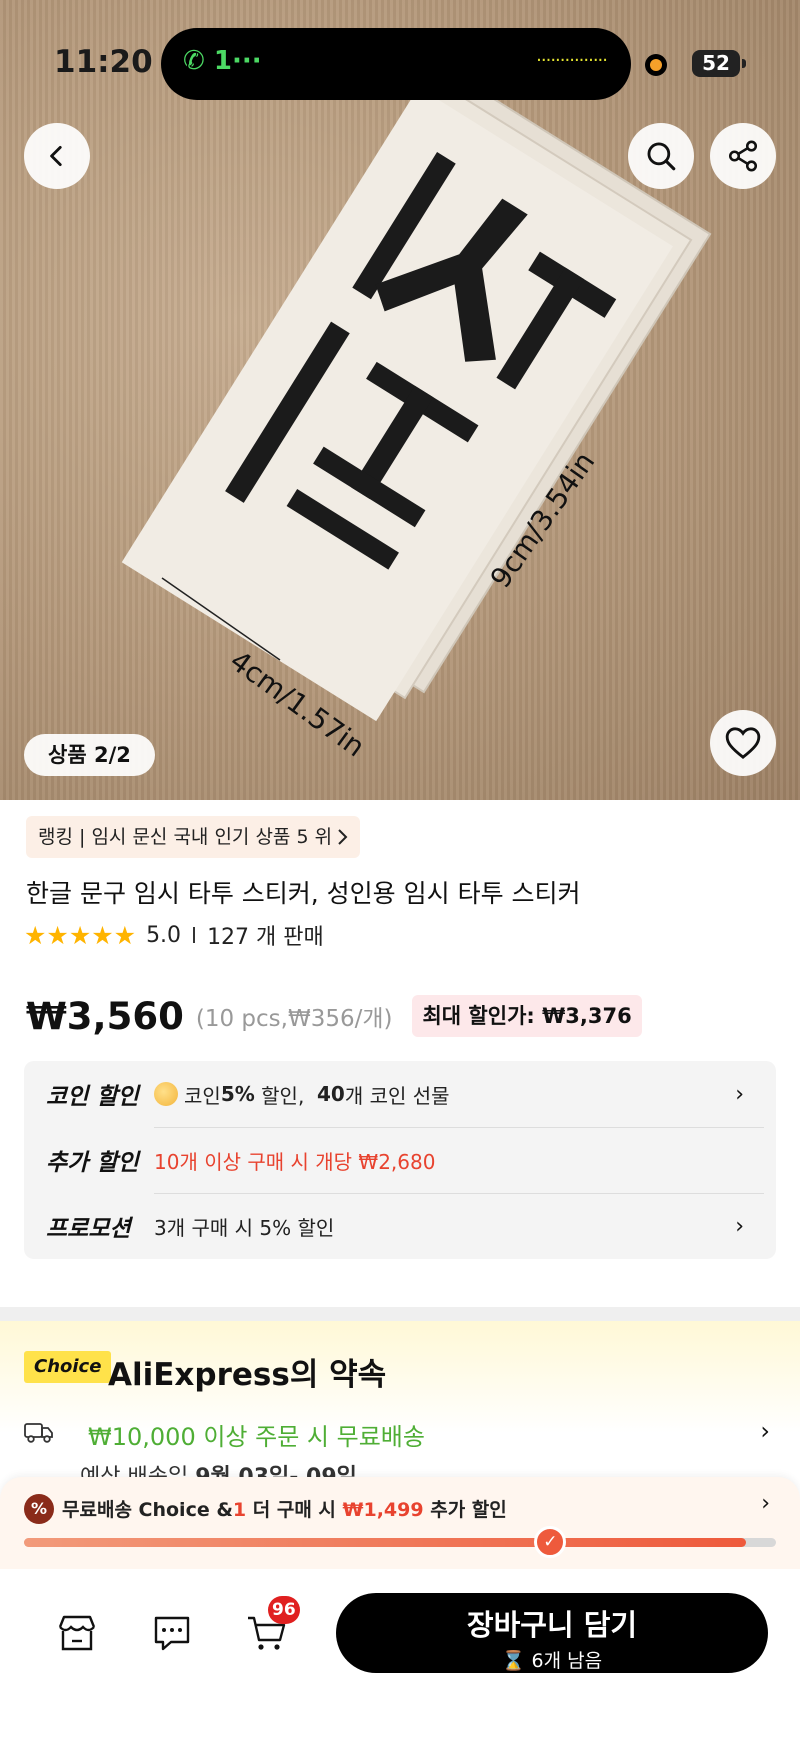 This screenshot has height=1739, width=800. I want to click on promotion-text: 3개 구매 시 5% 할인, so click(244, 1227).